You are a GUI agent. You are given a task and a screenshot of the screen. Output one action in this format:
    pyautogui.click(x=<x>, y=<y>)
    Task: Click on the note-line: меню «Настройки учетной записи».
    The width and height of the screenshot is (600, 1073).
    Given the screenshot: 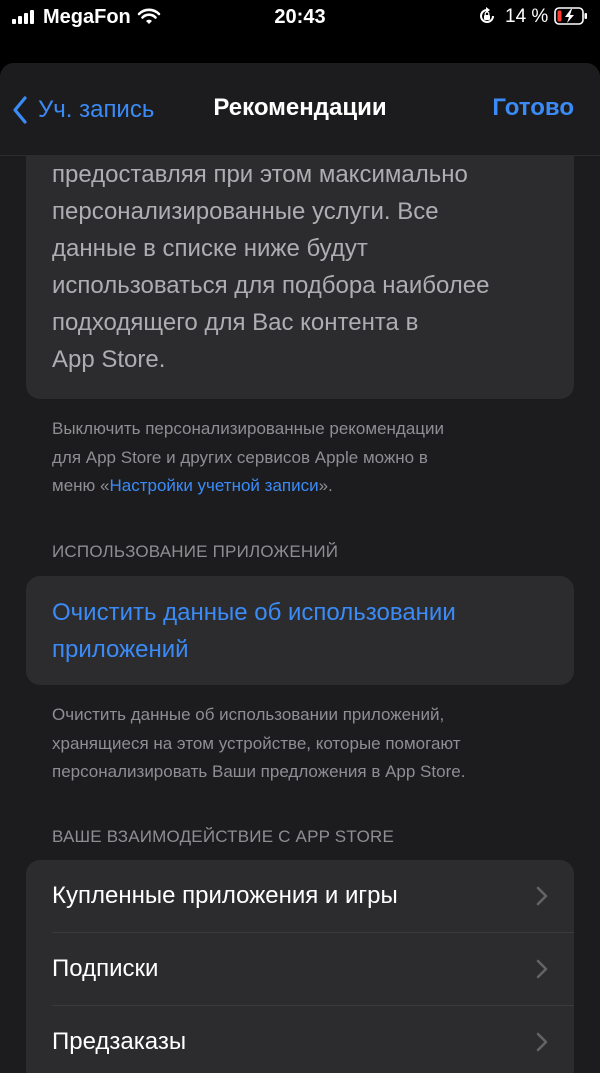 What is the action you would take?
    pyautogui.click(x=302, y=486)
    